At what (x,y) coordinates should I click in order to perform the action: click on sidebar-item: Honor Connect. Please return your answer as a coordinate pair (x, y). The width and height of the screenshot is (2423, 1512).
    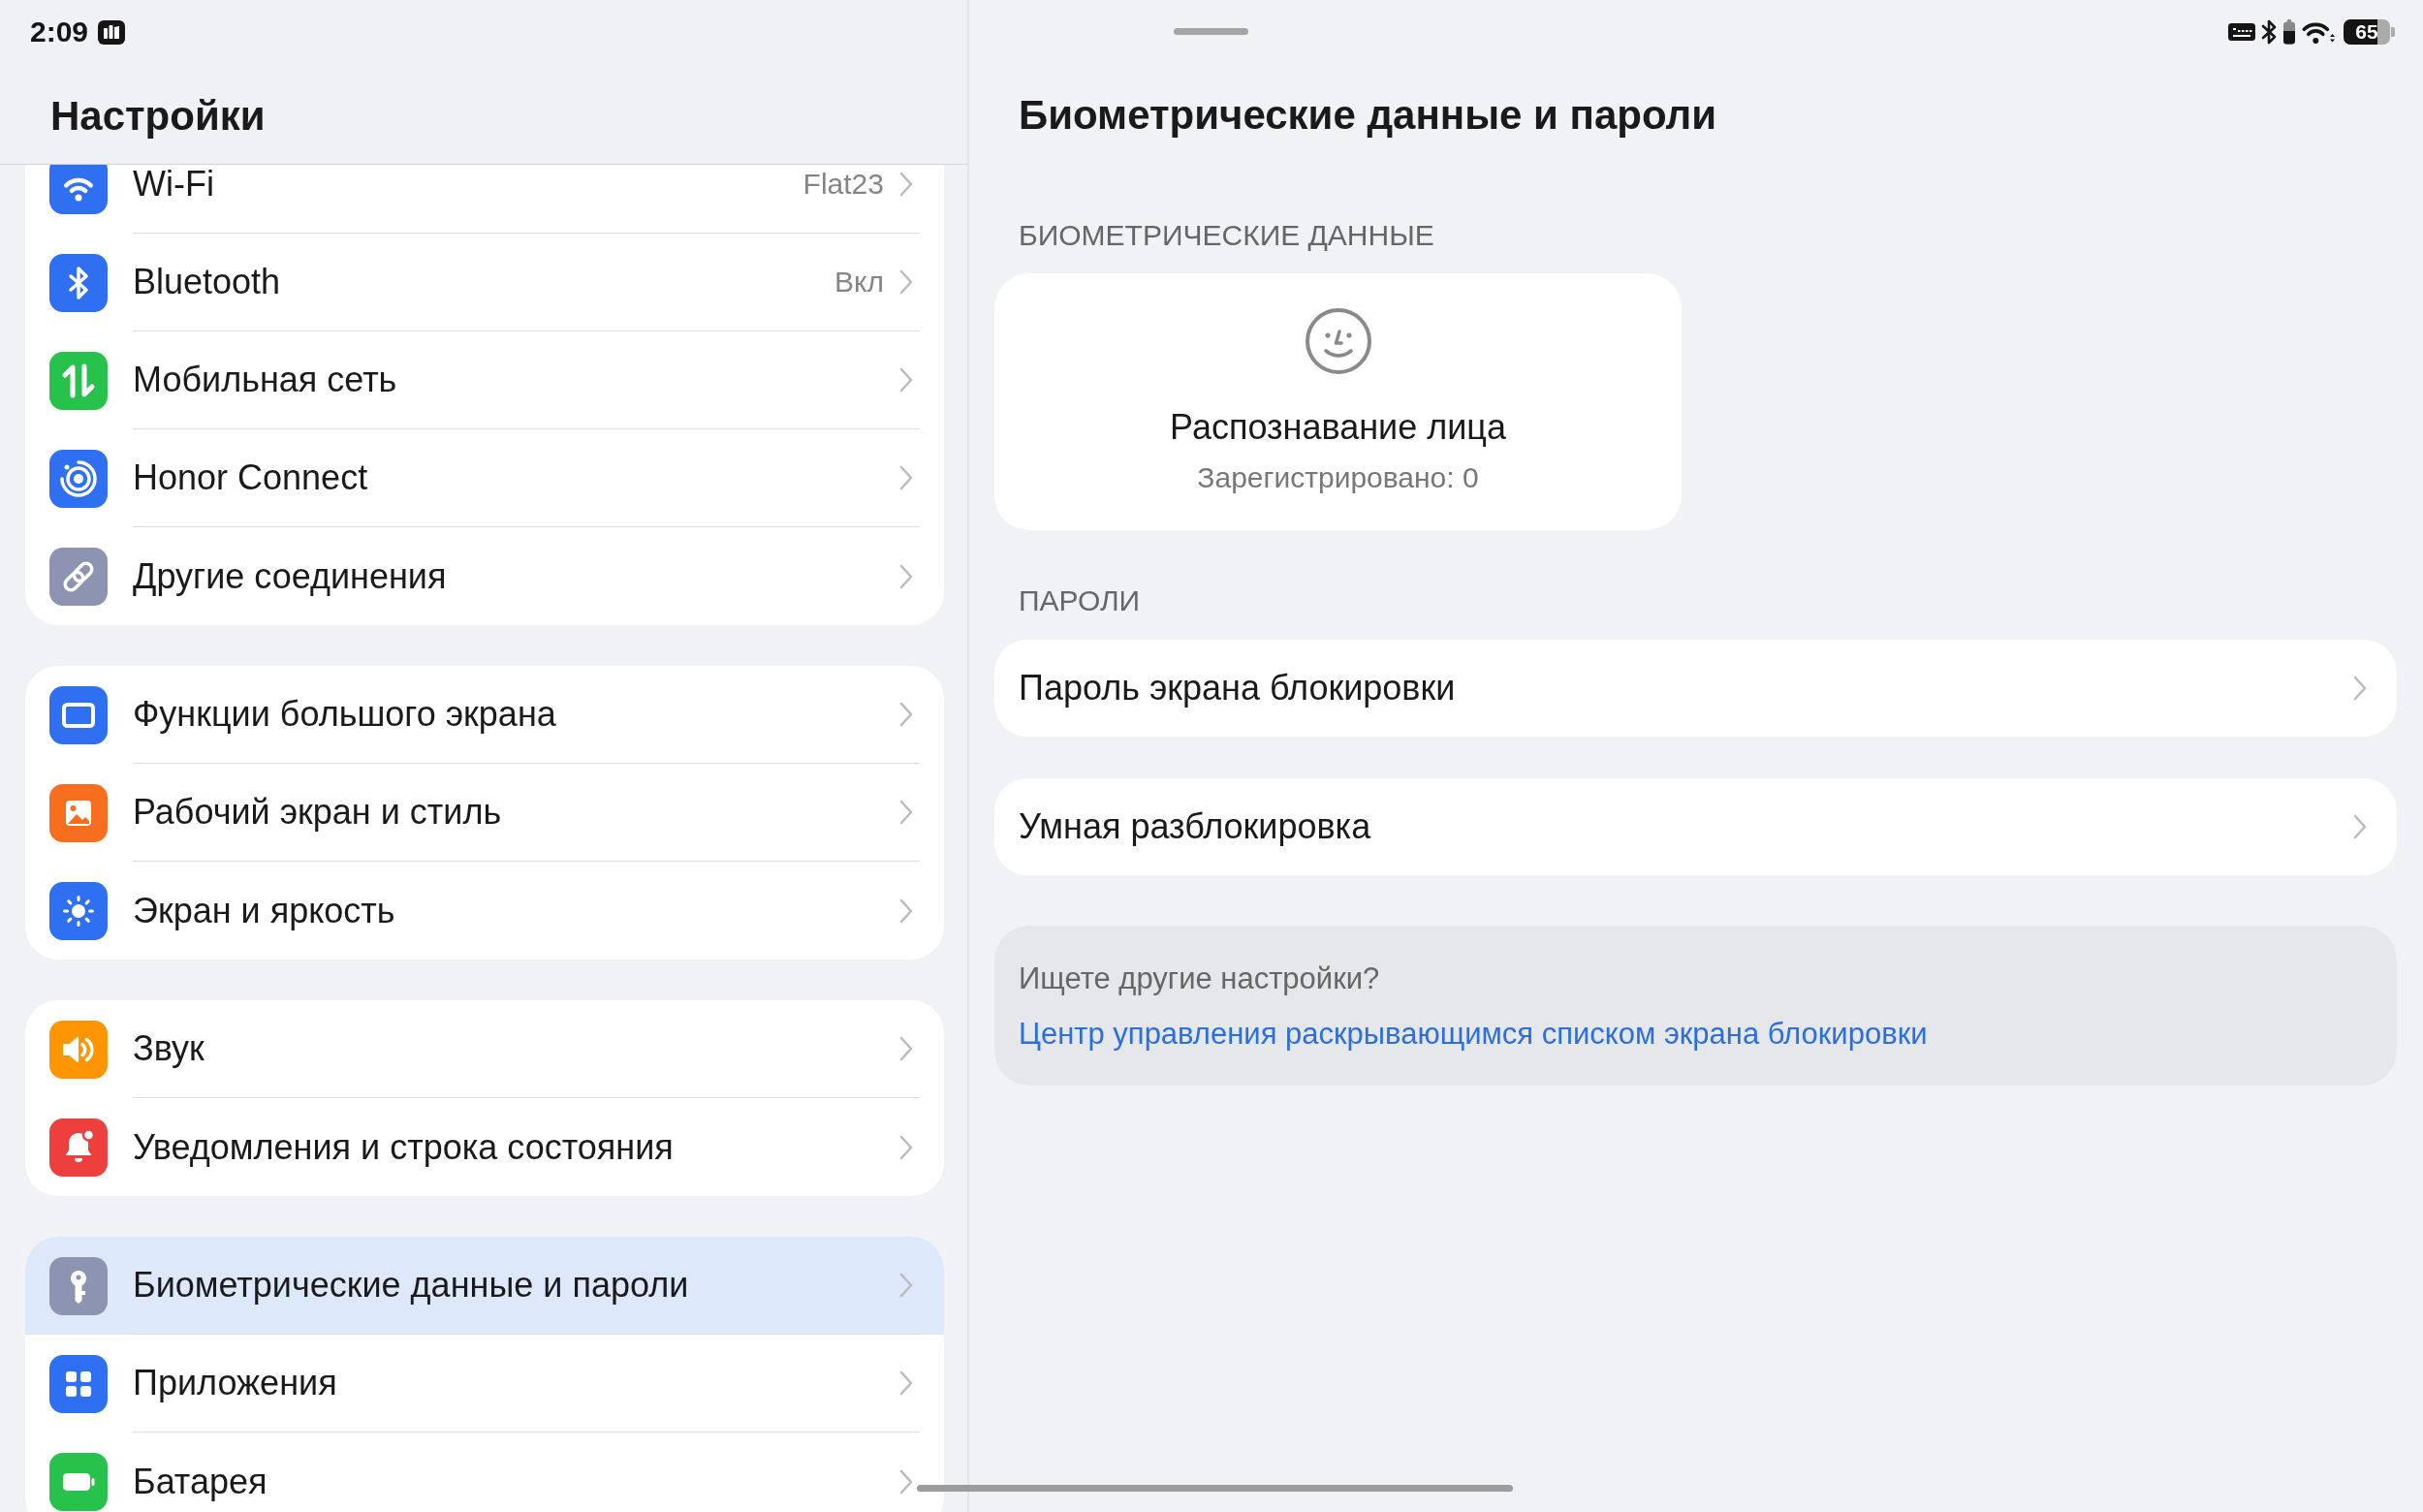
    Looking at the image, I should click on (484, 478).